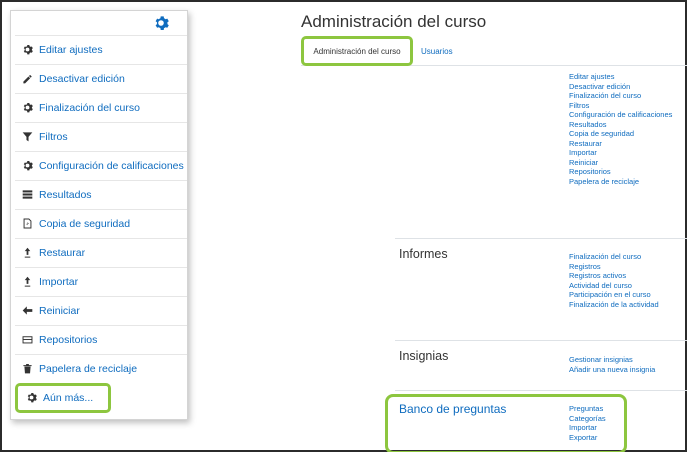 This screenshot has height=452, width=687. I want to click on menu-item-restaurar: Restaurar, so click(101, 252).